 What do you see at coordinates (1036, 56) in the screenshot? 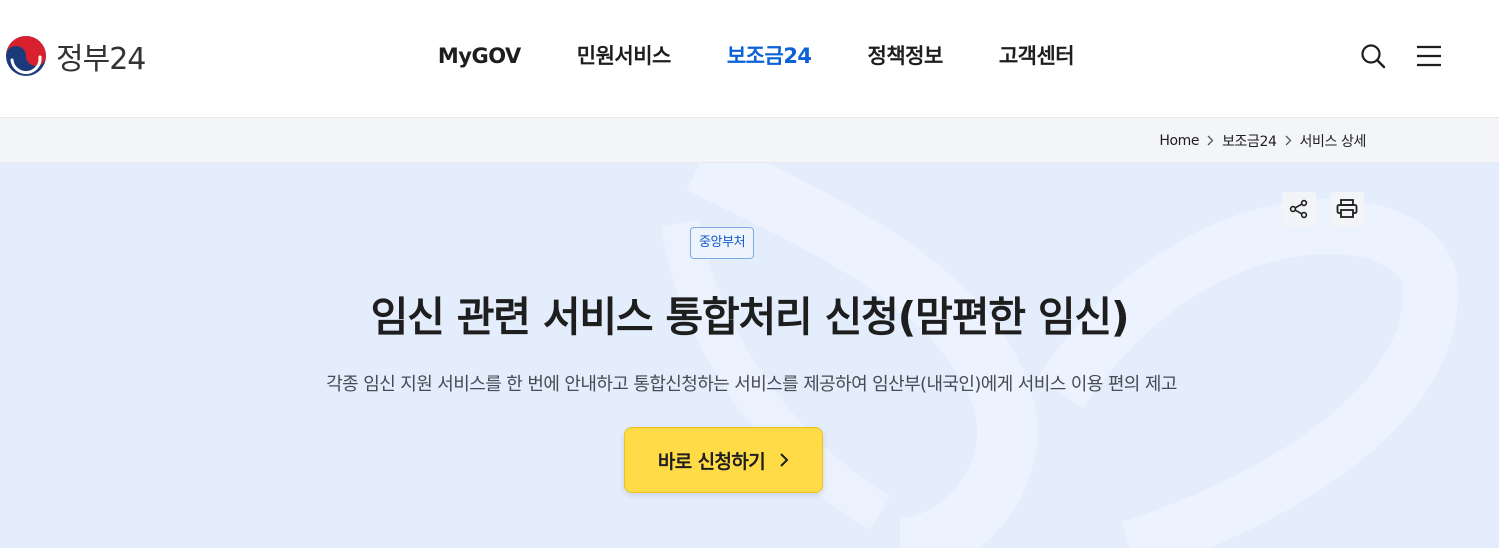
I see `nav-item-customer-center: 고객센터` at bounding box center [1036, 56].